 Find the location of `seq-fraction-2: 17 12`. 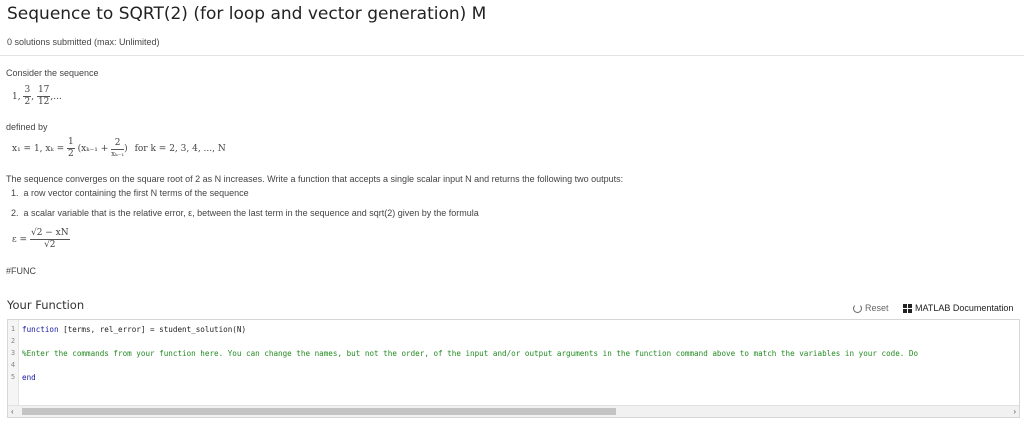

seq-fraction-2: 17 12 is located at coordinates (43, 96).